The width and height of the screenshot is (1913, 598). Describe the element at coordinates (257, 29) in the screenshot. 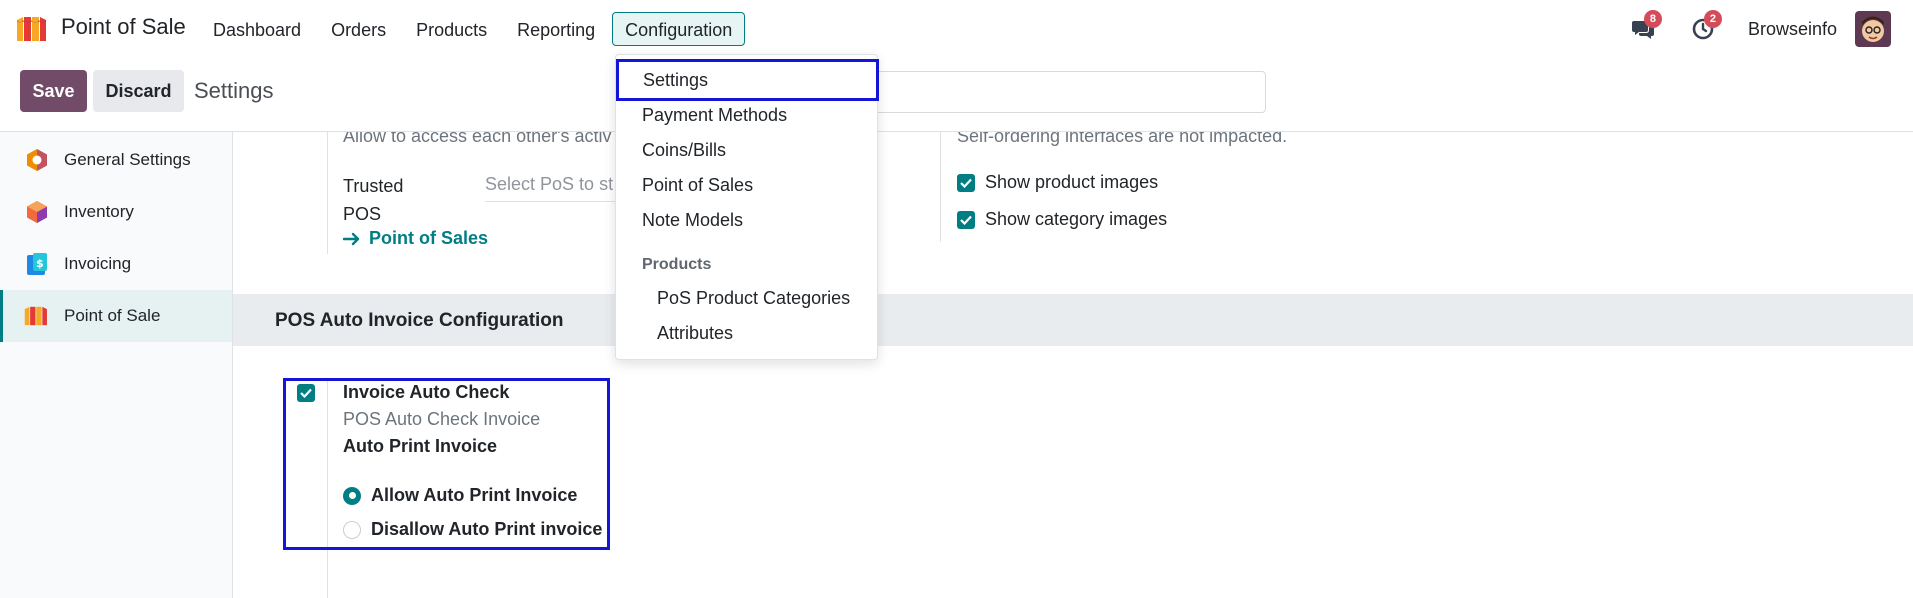

I see `menu-dashboard: Dashboard` at that location.